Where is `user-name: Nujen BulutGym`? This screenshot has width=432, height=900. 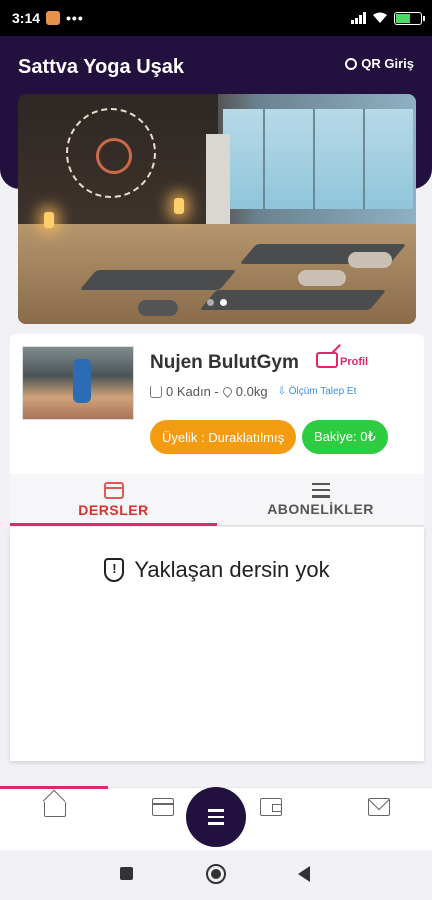
user-name: Nujen BulutGym is located at coordinates (224, 362).